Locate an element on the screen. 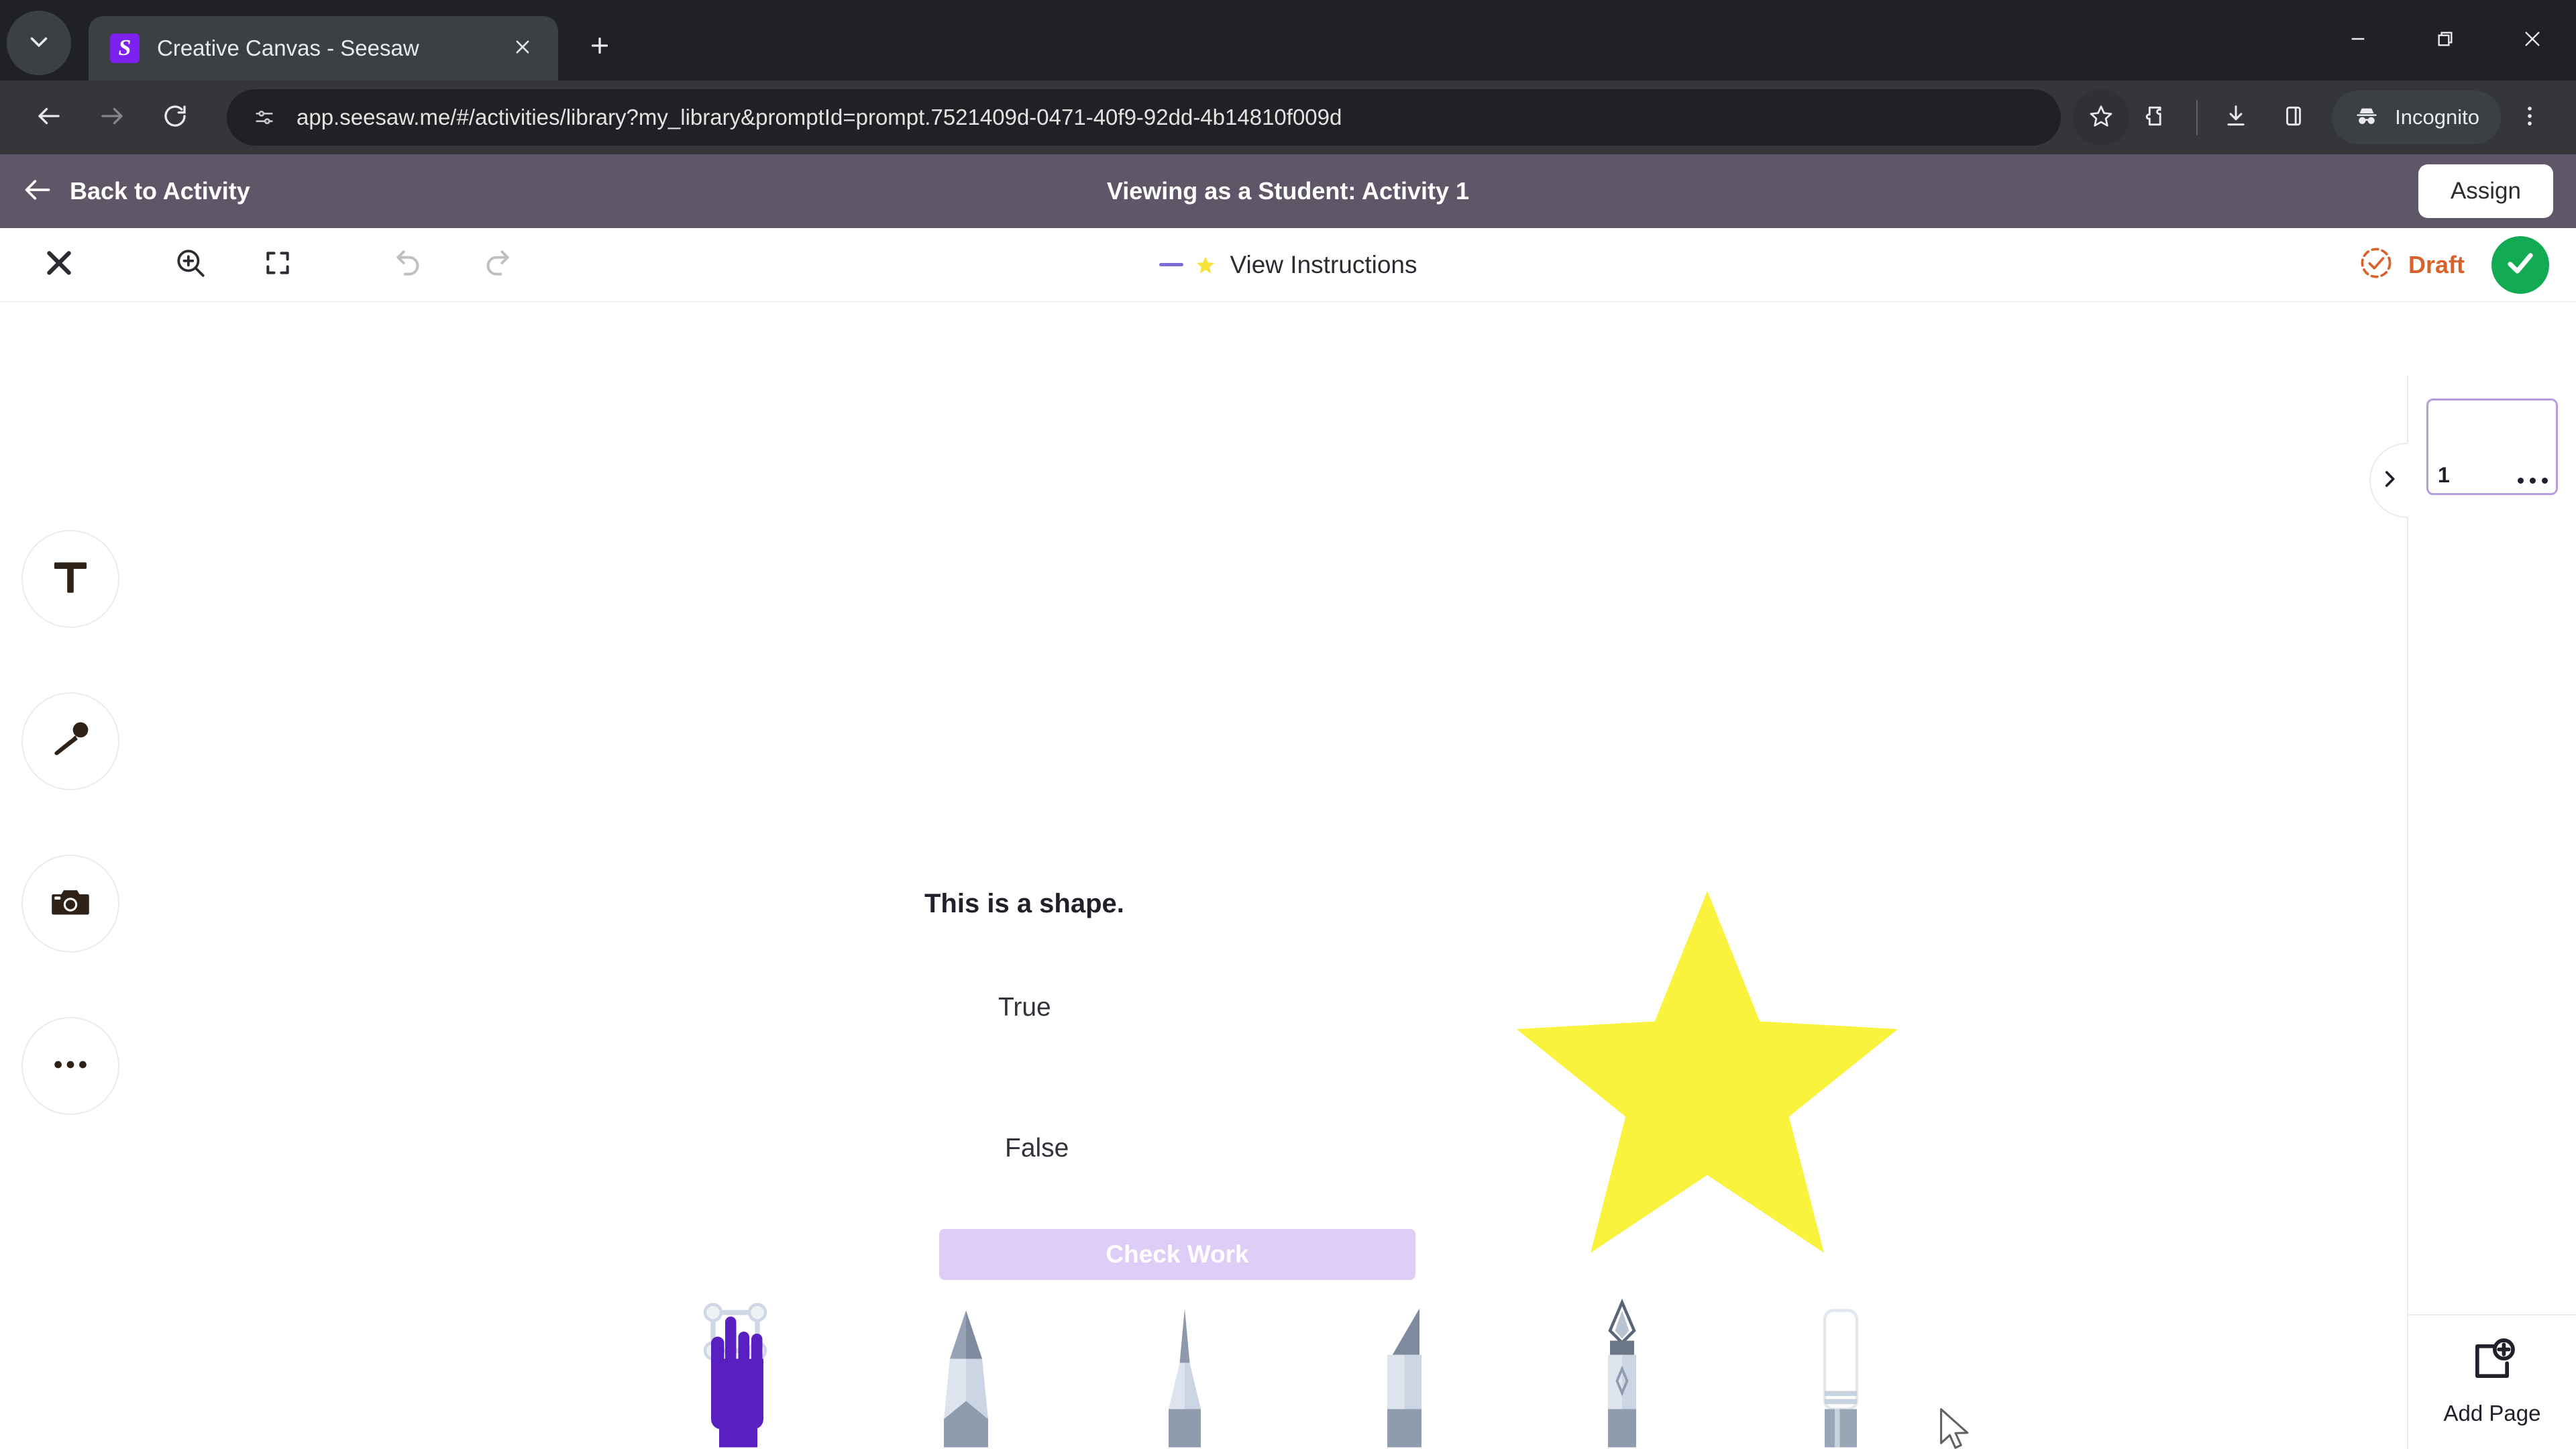  text-tool-button is located at coordinates (70, 579).